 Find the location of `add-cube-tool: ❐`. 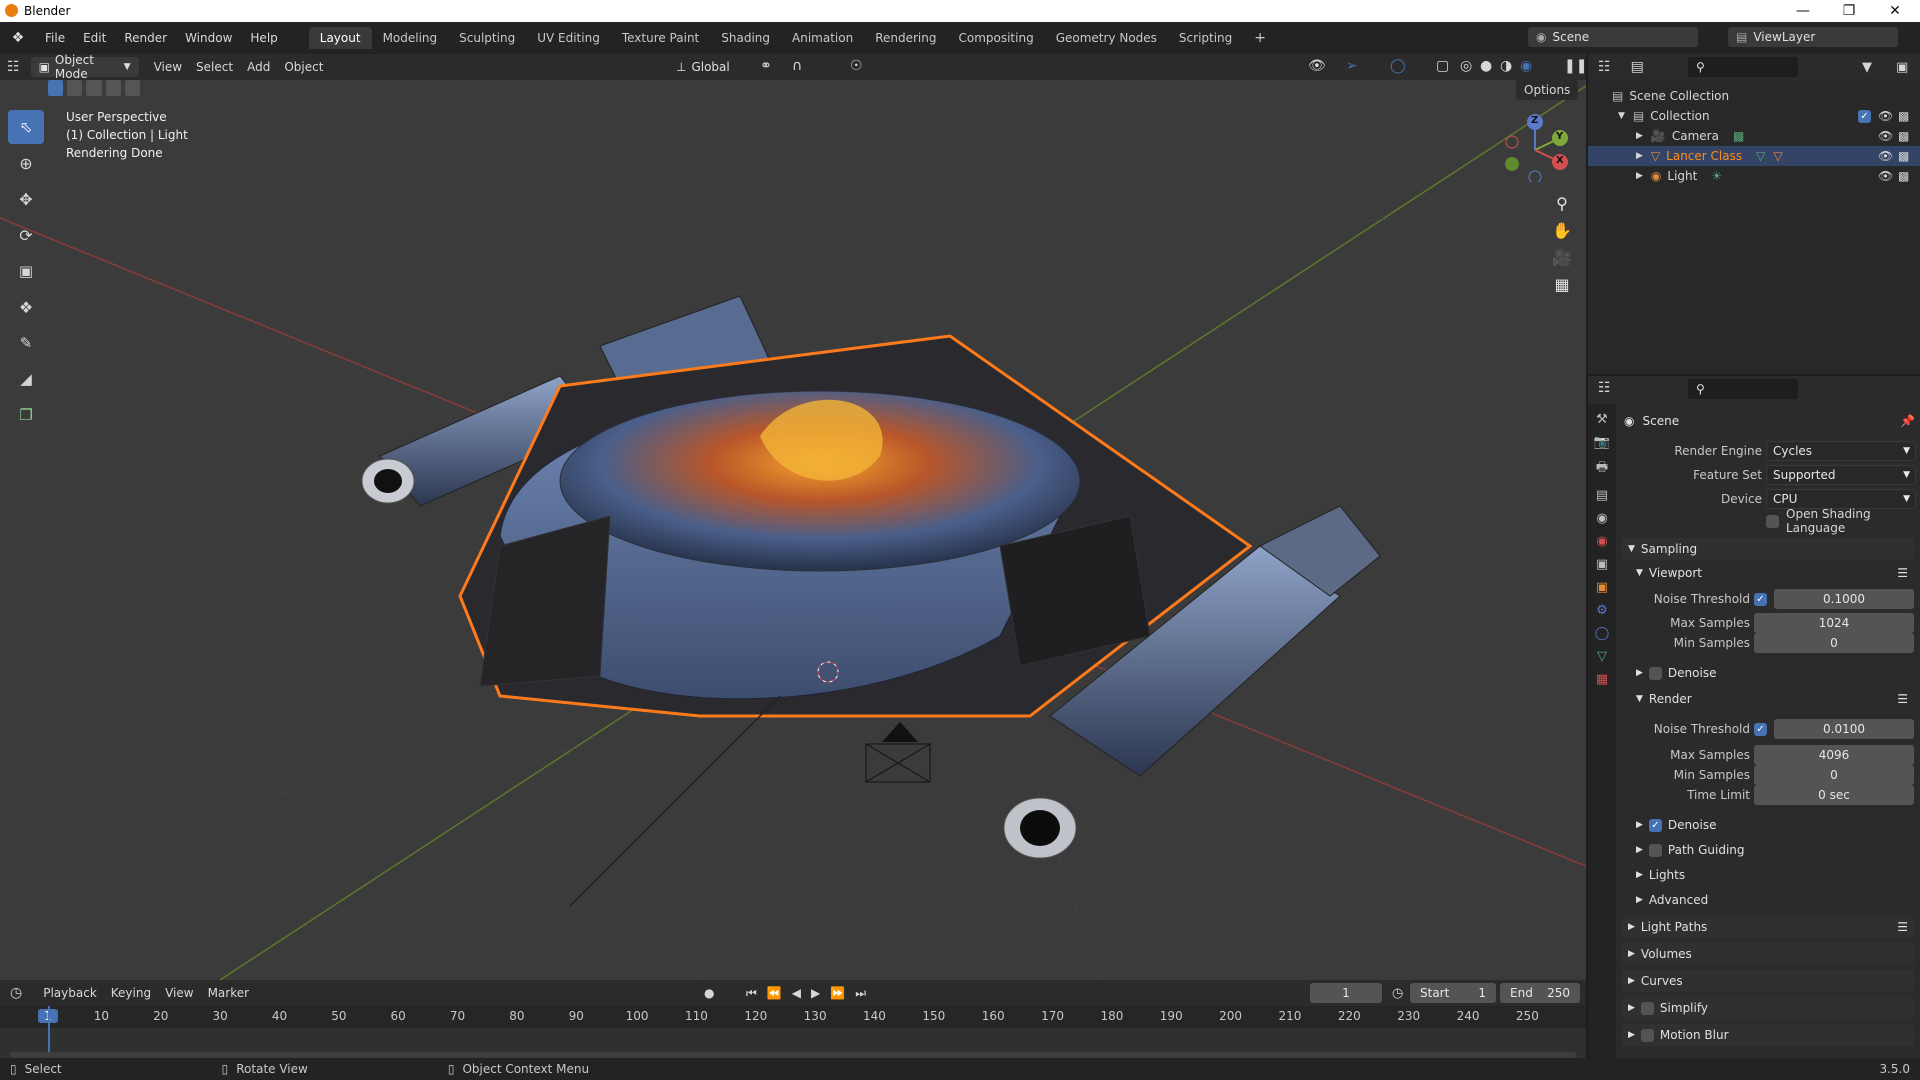

add-cube-tool: ❐ is located at coordinates (26, 415).